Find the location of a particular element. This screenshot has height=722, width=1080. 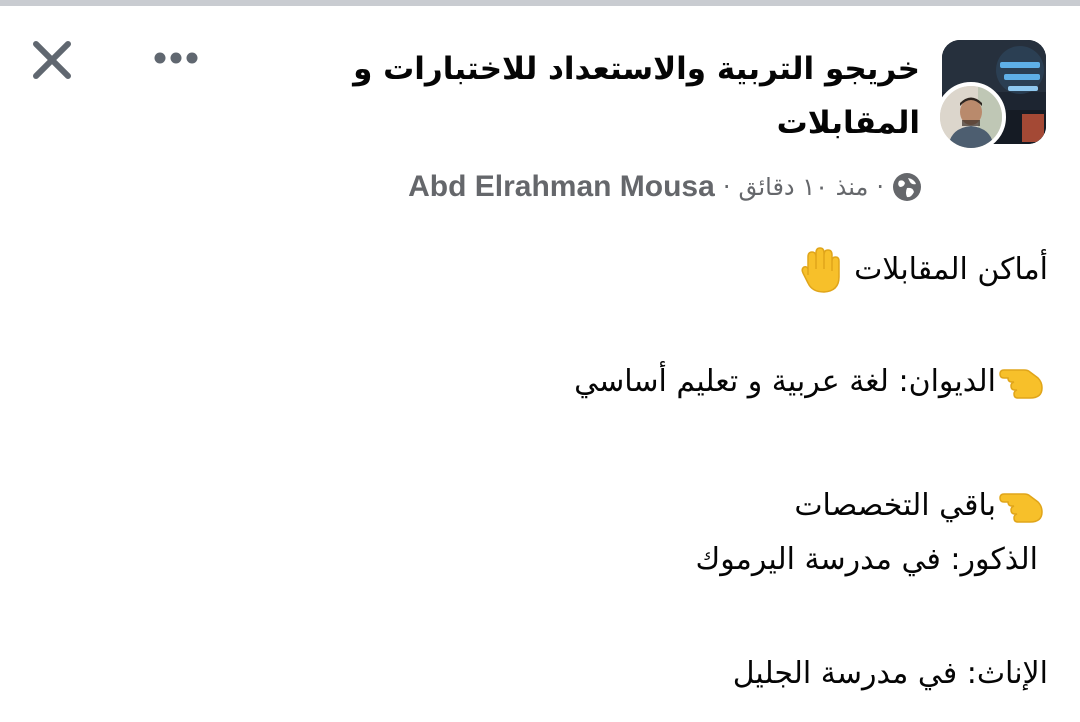

author-avatar is located at coordinates (971, 117).